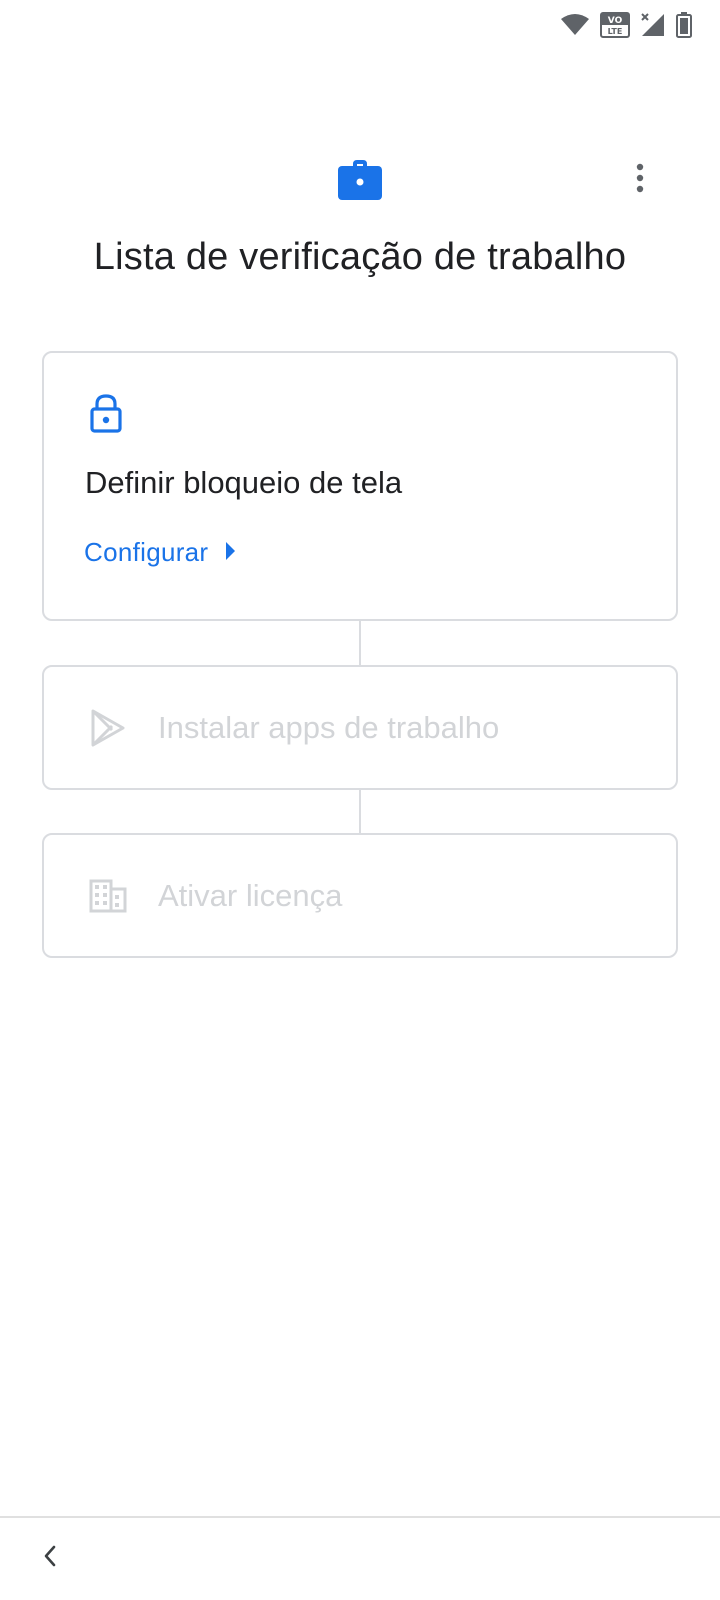  I want to click on configure-button: Configurar, so click(160, 552).